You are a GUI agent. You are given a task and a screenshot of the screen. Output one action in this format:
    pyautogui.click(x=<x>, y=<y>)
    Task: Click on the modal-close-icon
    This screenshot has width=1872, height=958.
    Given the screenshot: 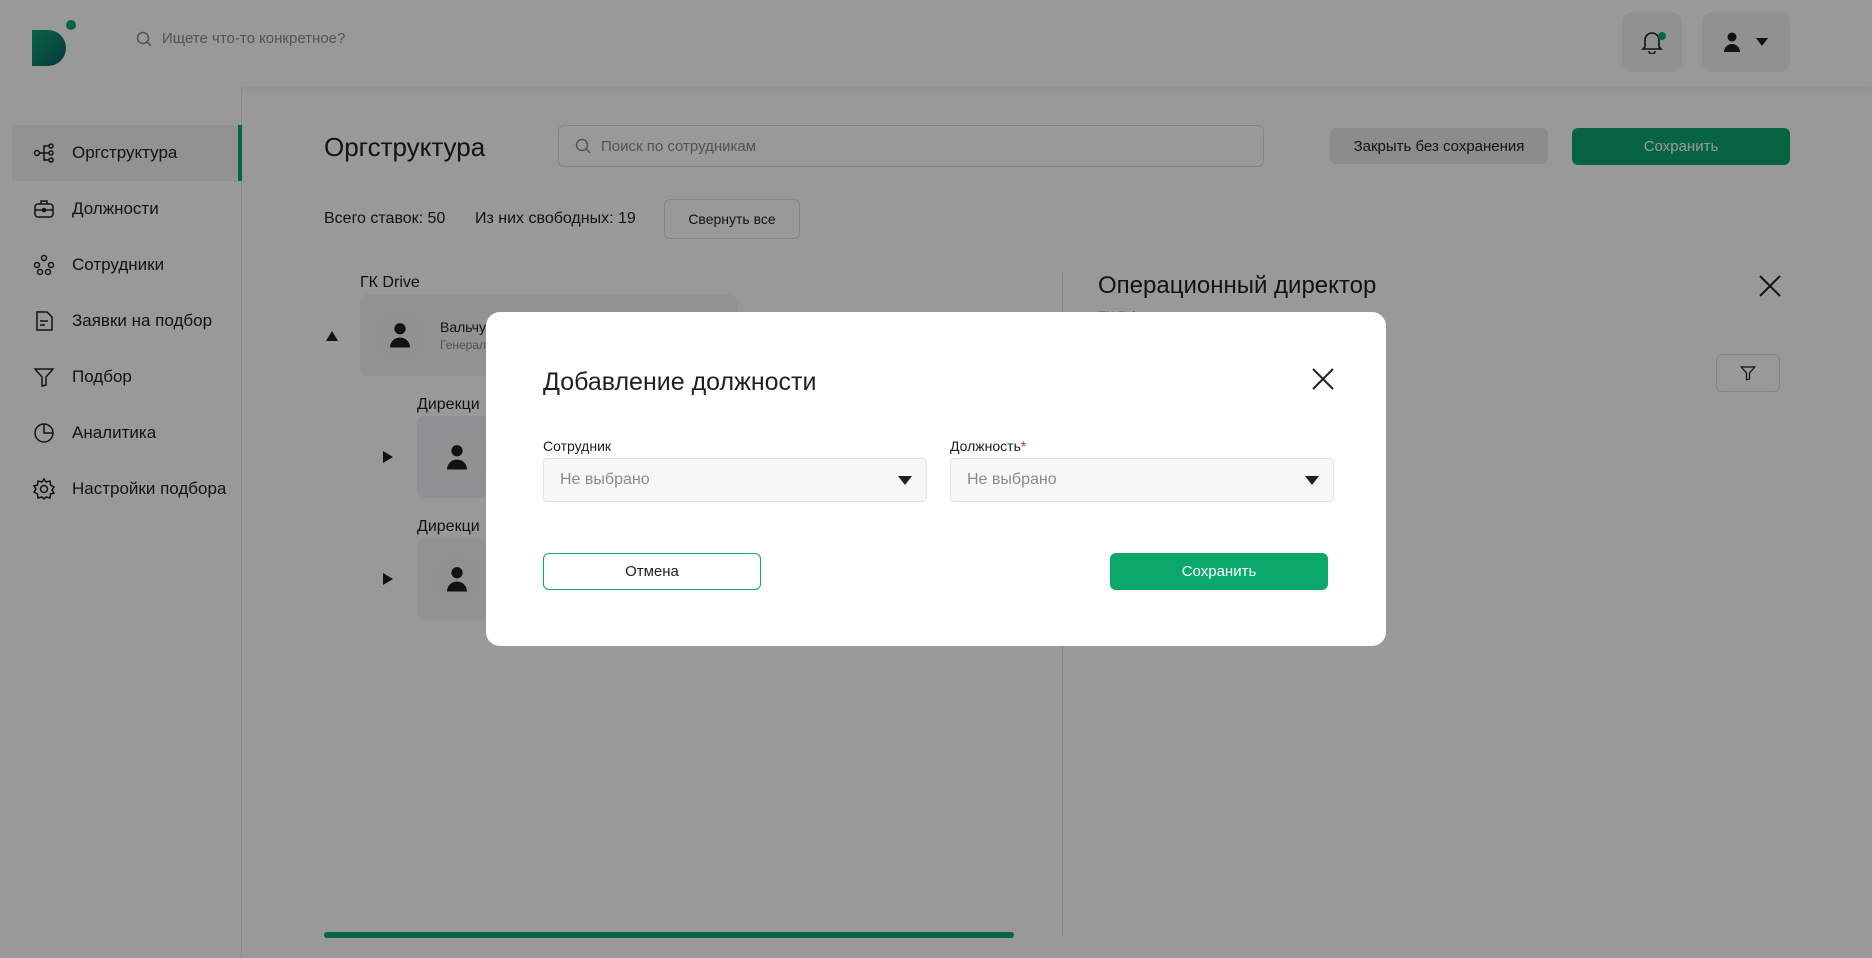 What is the action you would take?
    pyautogui.click(x=1323, y=379)
    